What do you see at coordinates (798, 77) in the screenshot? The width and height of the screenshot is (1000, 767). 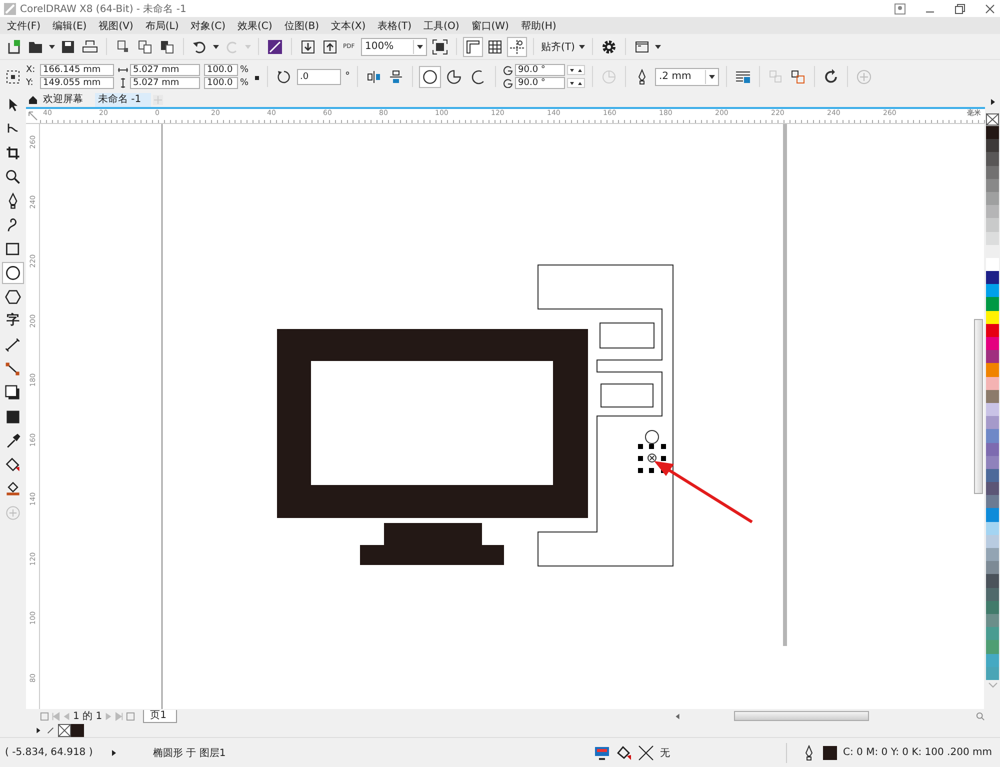 I see `convert-to-curves-icon` at bounding box center [798, 77].